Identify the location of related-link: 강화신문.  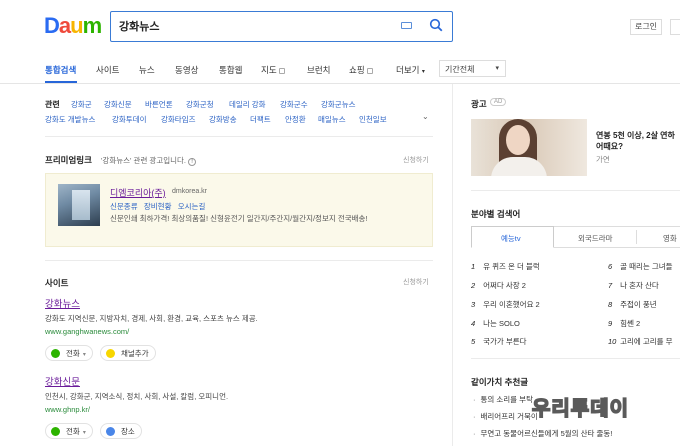
(118, 104).